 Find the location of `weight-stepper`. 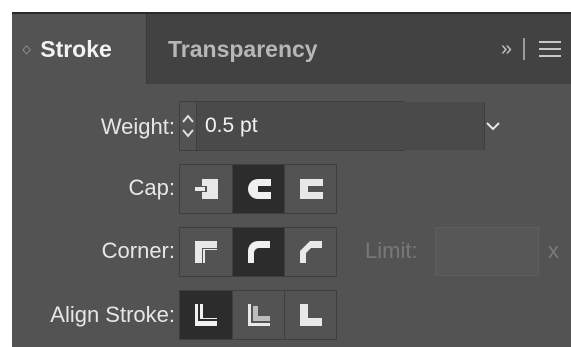

weight-stepper is located at coordinates (188, 126).